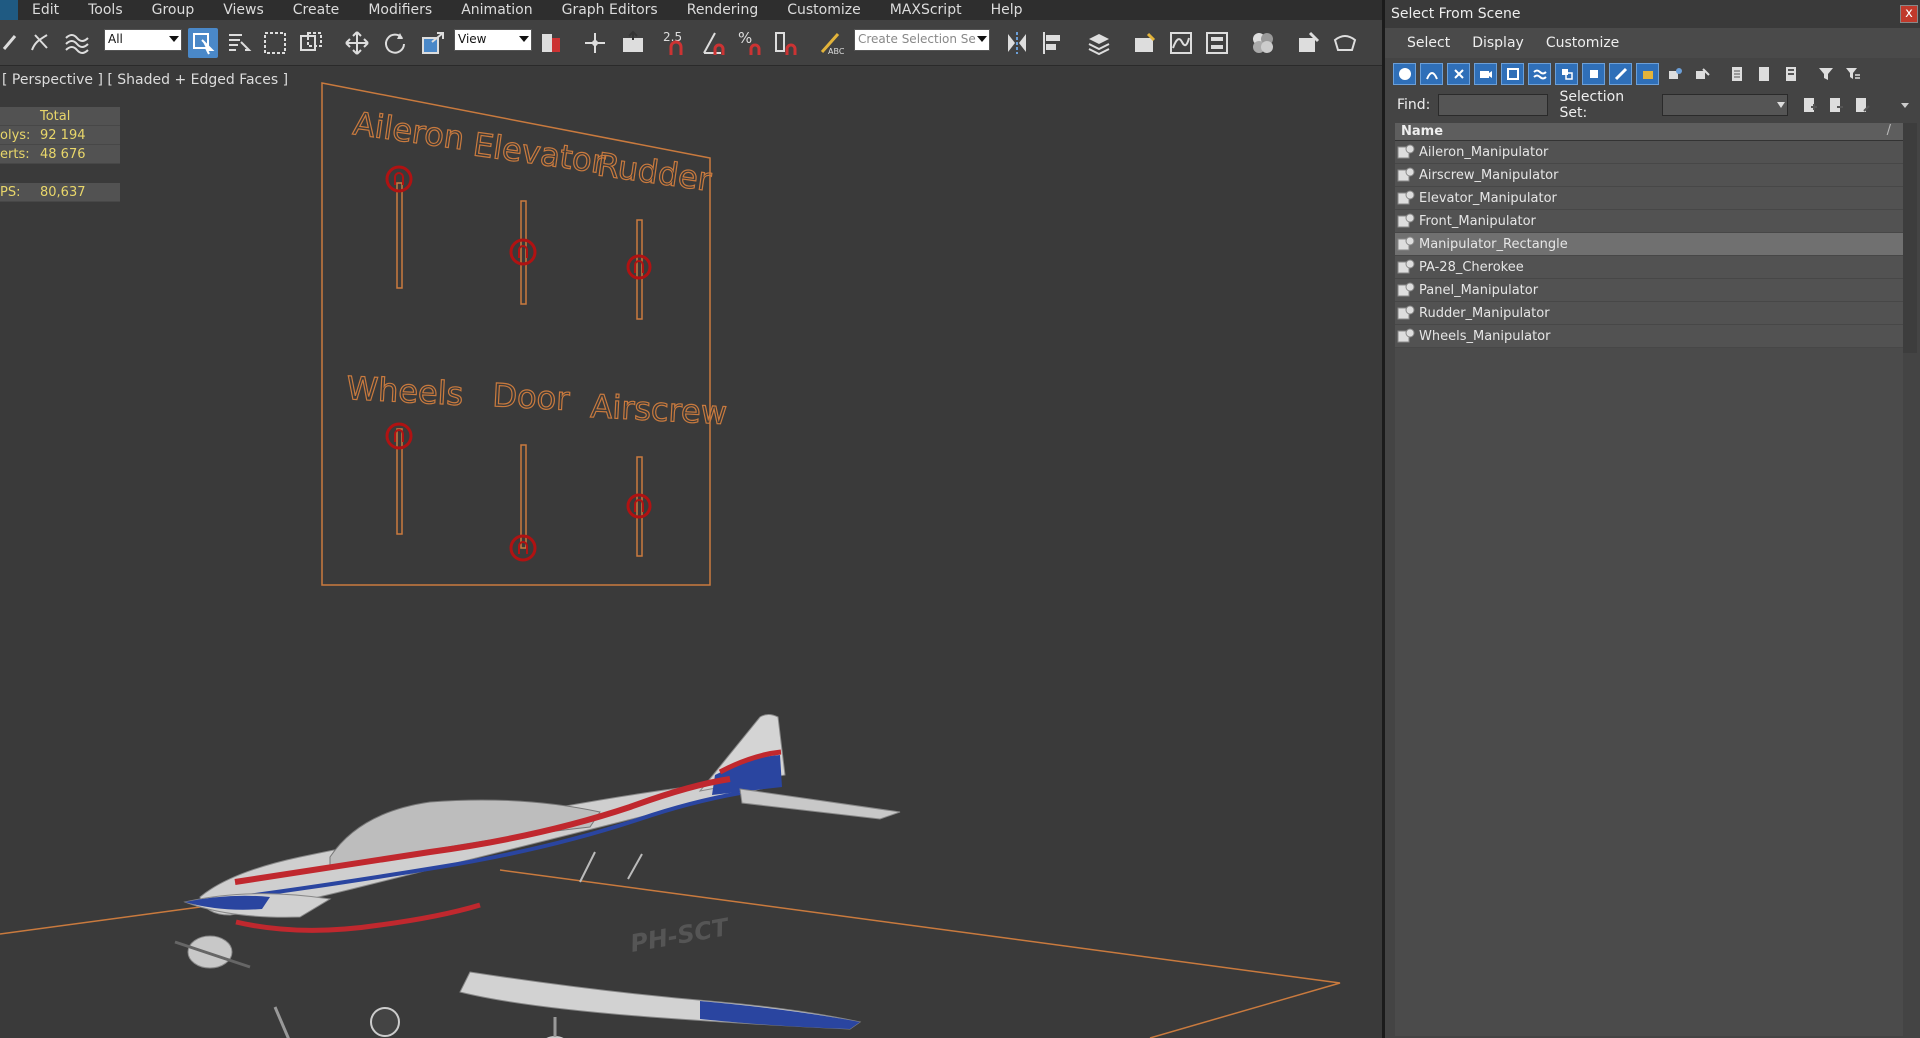 Image resolution: width=1920 pixels, height=1038 pixels. I want to click on render-setup-icon, so click(1309, 43).